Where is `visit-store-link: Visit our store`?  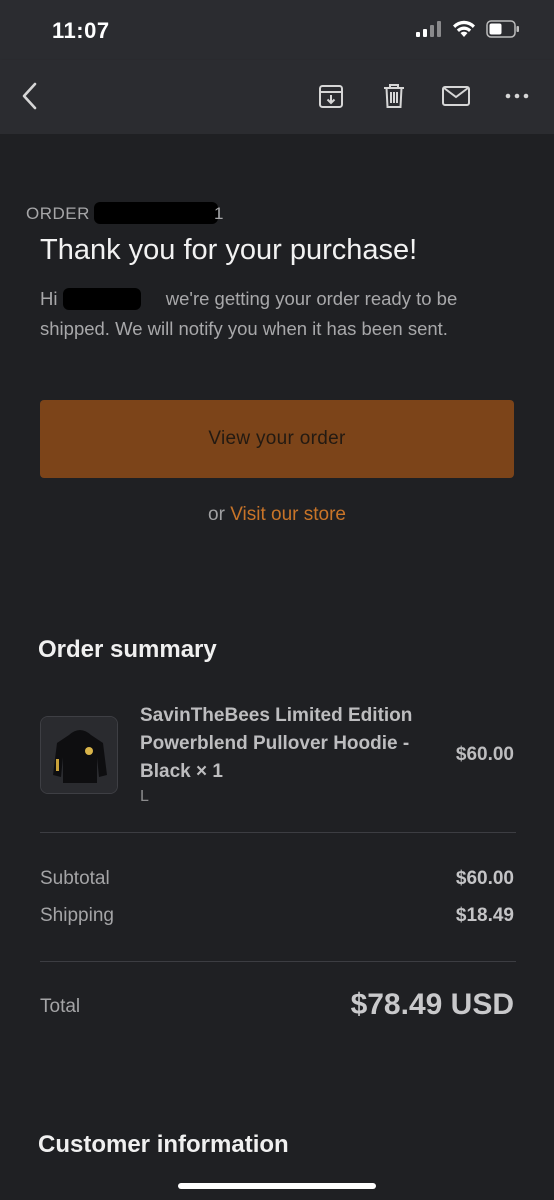
visit-store-link: Visit our store is located at coordinates (288, 514).